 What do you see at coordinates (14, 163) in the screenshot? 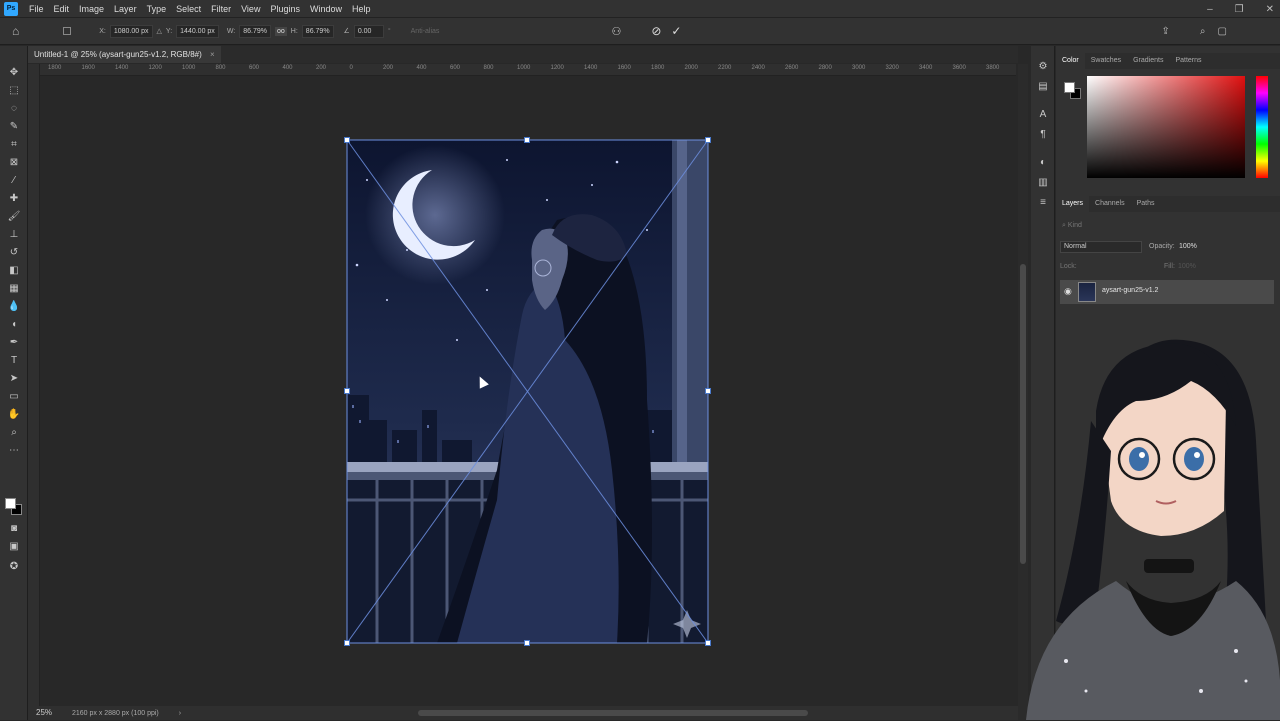
I see `frame-tool-icon: ⊠` at bounding box center [14, 163].